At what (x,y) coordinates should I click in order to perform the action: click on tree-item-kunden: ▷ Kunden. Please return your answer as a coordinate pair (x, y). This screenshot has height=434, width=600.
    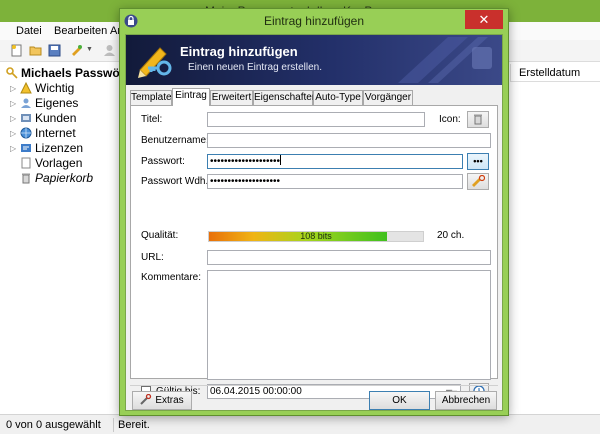
    Looking at the image, I should click on (43, 118).